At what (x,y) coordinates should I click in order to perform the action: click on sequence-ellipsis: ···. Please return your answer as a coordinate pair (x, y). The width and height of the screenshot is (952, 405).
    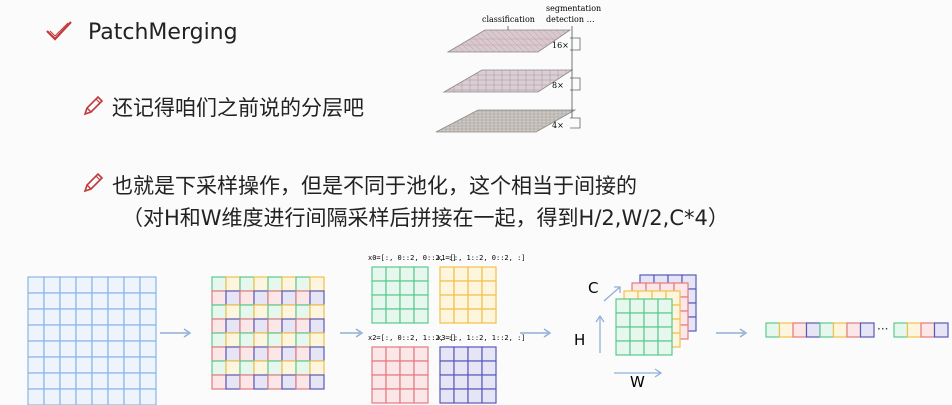
    Looking at the image, I should click on (882, 329).